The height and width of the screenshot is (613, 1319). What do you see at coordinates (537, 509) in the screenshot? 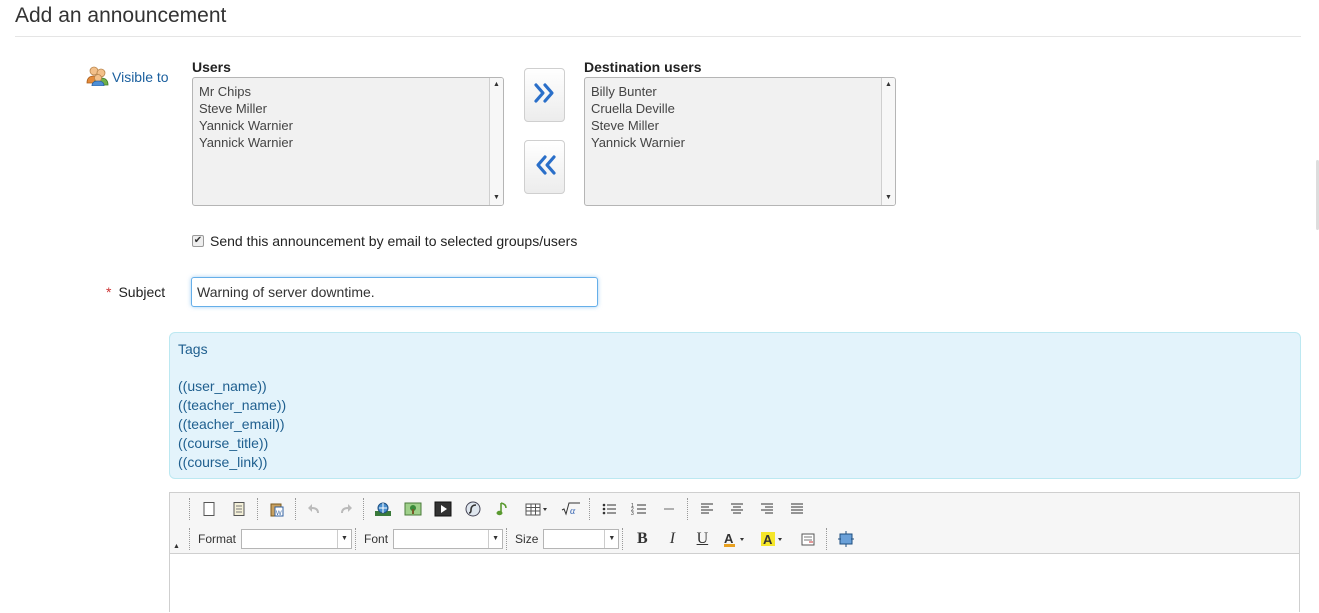
I see `table-icon` at bounding box center [537, 509].